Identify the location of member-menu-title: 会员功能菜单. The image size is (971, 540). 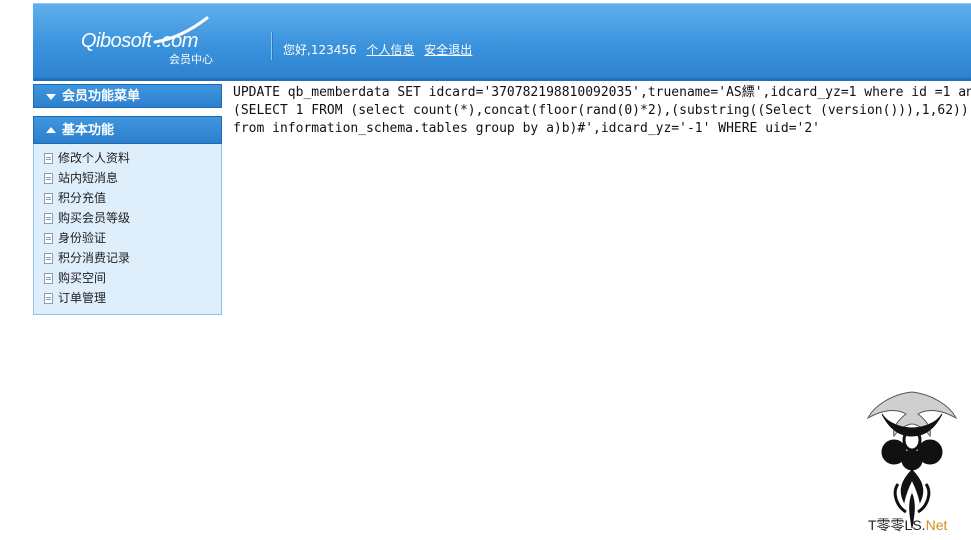
(101, 96).